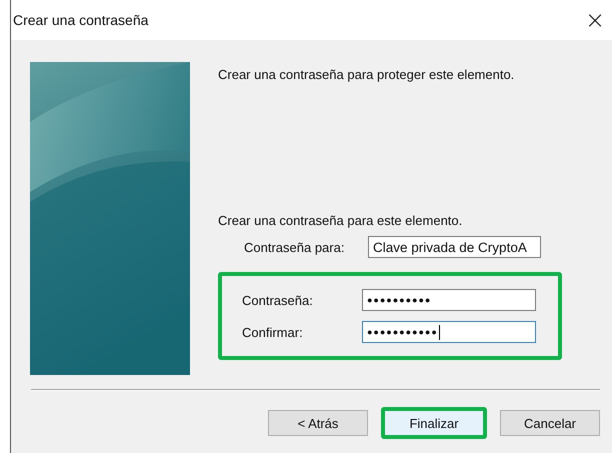 This screenshot has height=453, width=612. What do you see at coordinates (449, 300) in the screenshot?
I see `password-field: ●●●●●●●●●●` at bounding box center [449, 300].